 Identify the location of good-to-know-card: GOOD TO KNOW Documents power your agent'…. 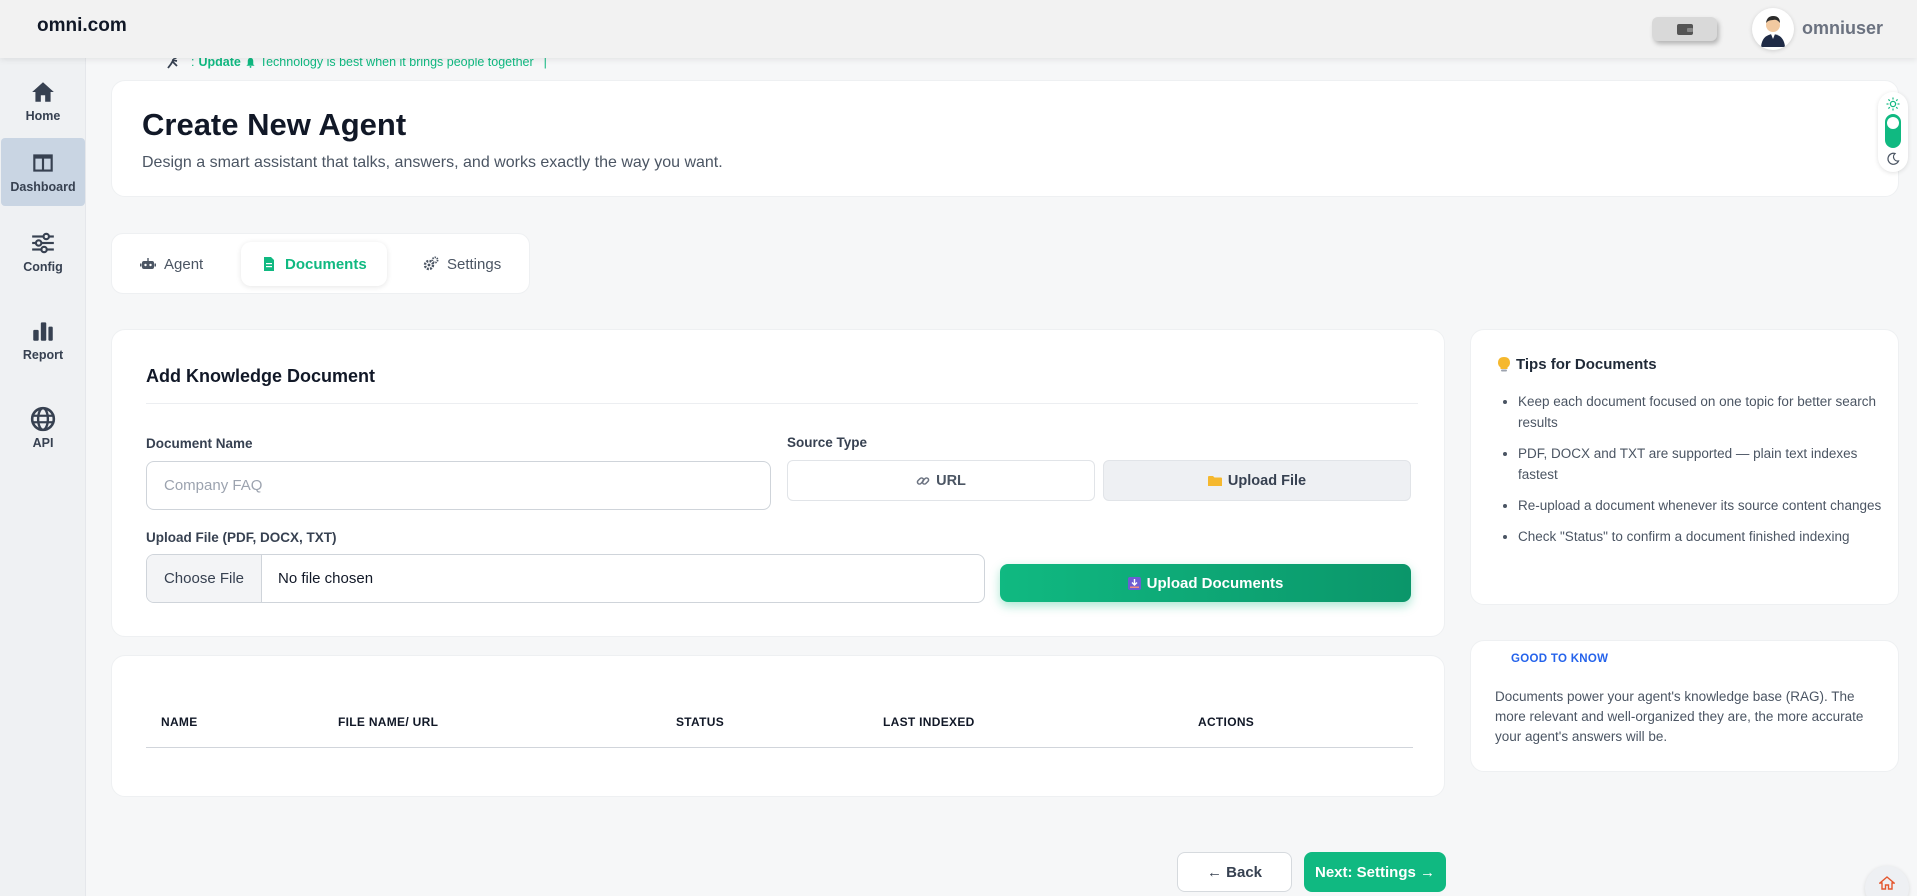
(1684, 706).